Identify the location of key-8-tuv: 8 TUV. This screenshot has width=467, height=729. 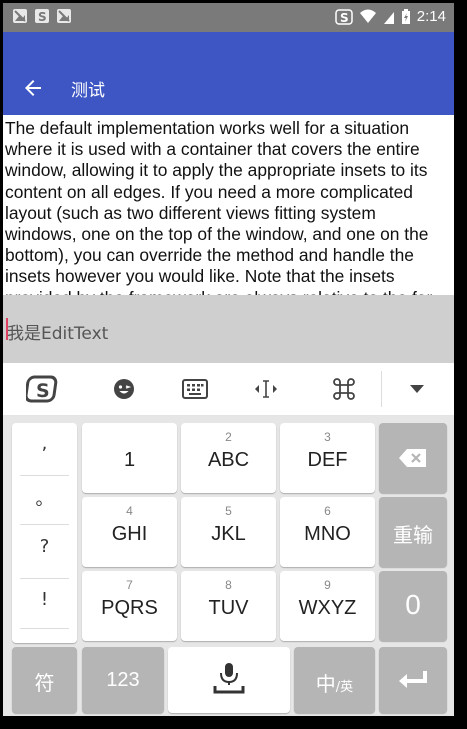
(228, 606).